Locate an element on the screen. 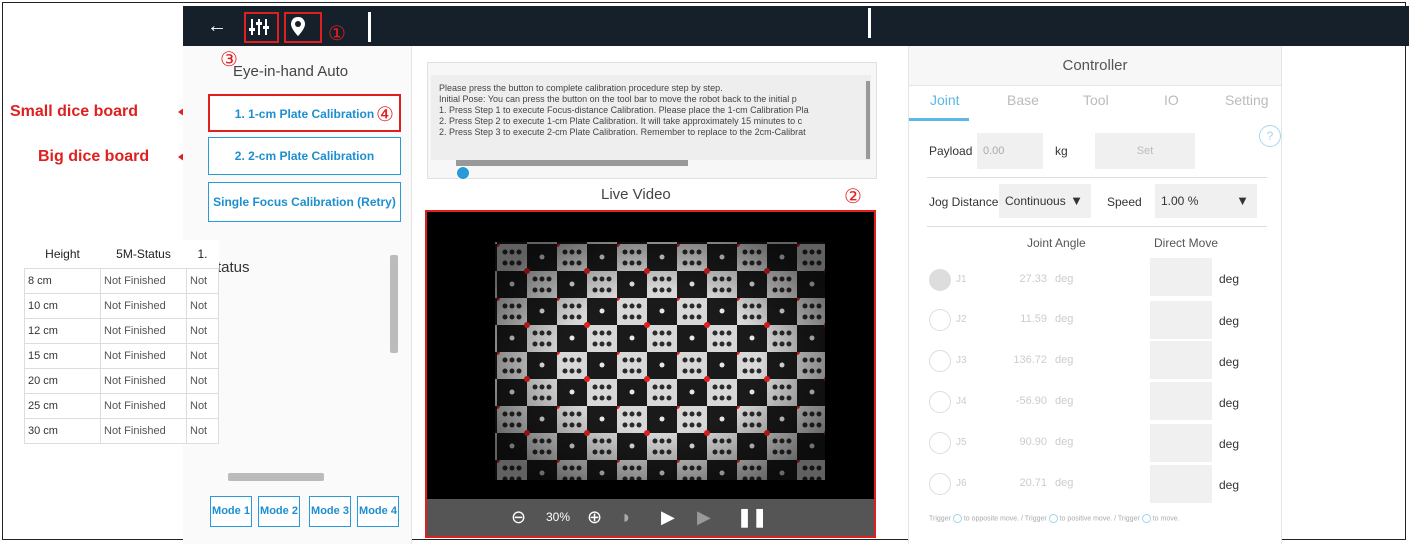 The image size is (1410, 544). hint-text: Trigger is located at coordinates (940, 519).